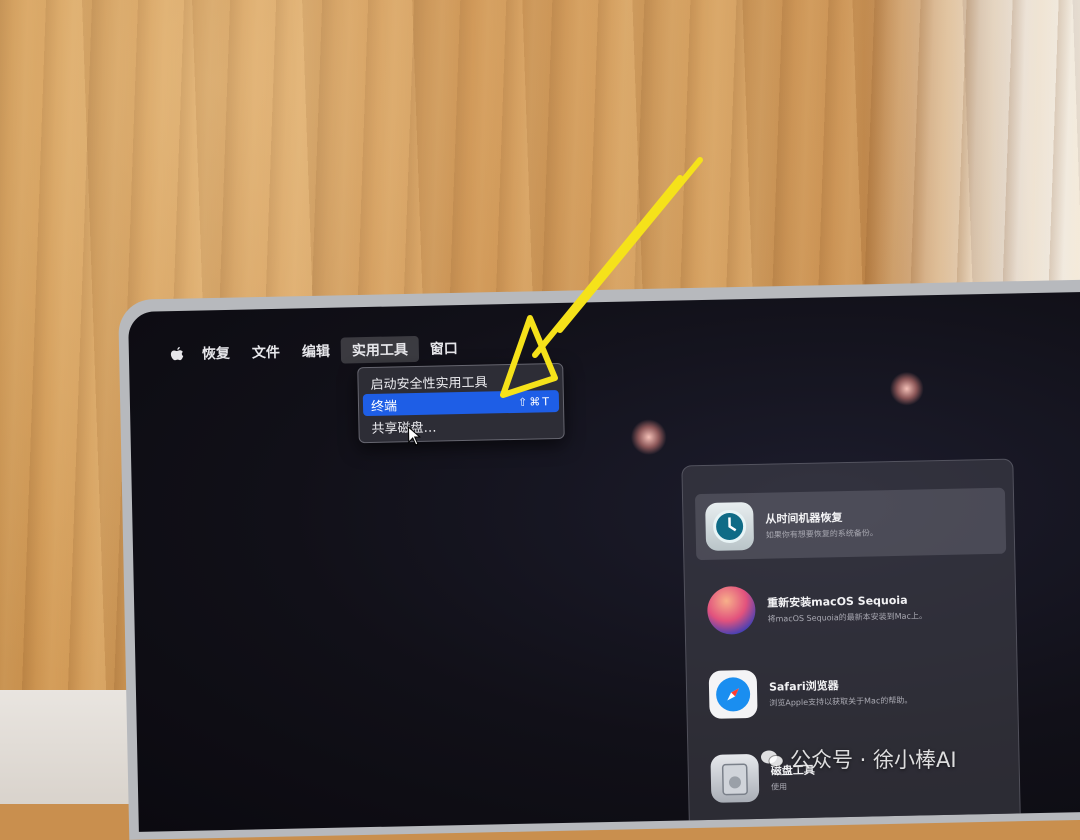 The width and height of the screenshot is (1080, 840). What do you see at coordinates (216, 353) in the screenshot?
I see `menu-recovery: 恢复` at bounding box center [216, 353].